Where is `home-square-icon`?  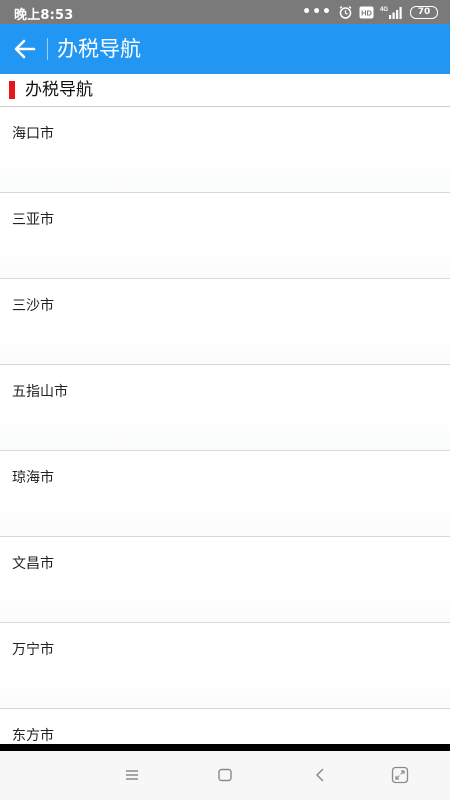
home-square-icon is located at coordinates (225, 775).